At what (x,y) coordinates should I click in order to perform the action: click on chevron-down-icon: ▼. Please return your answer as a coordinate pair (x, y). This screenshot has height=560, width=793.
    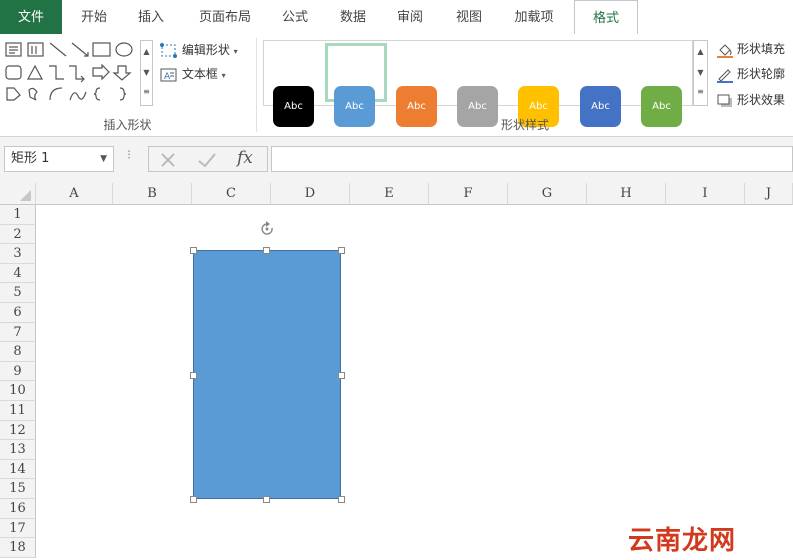
    Looking at the image, I should click on (103, 159).